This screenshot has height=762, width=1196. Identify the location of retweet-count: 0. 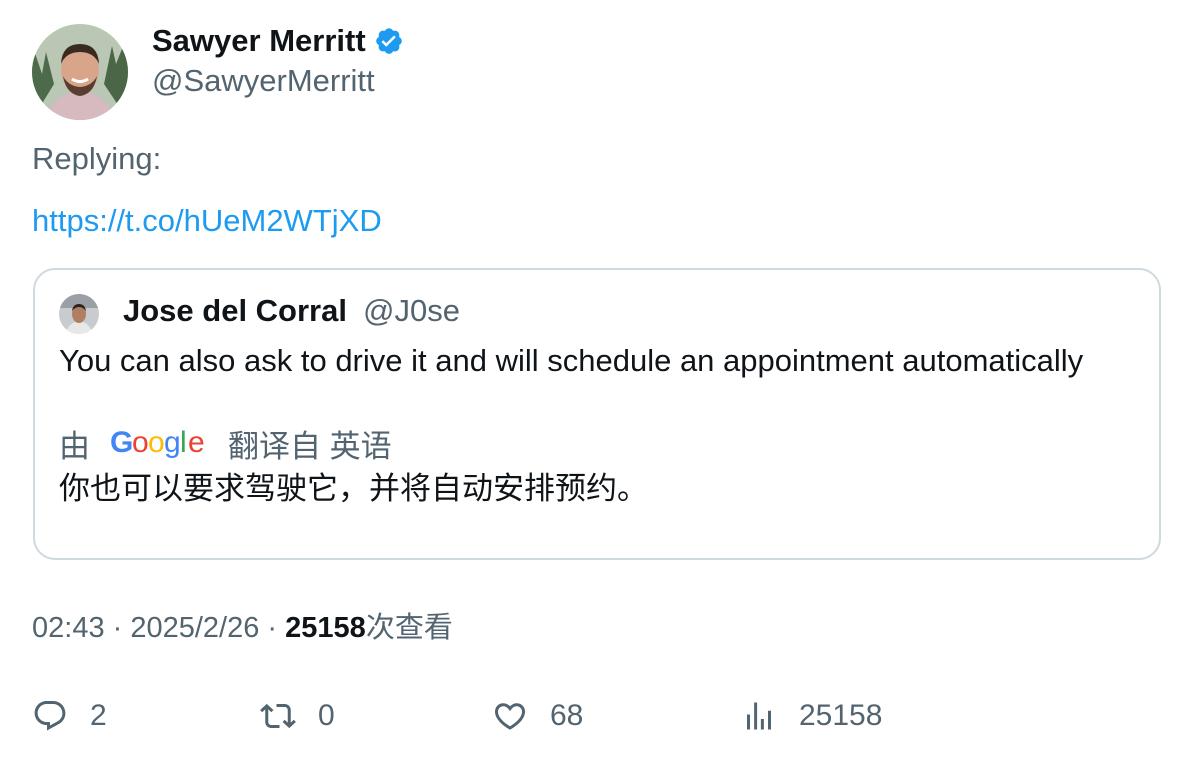
(326, 715).